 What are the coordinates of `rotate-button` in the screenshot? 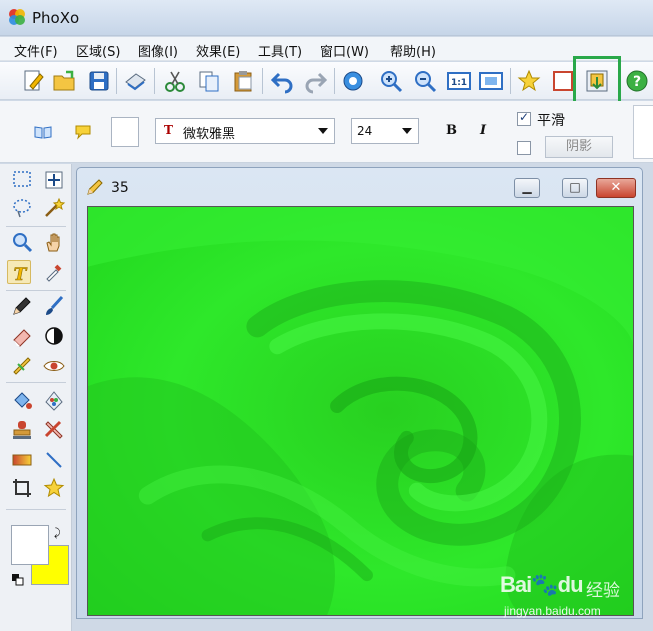 It's located at (353, 81).